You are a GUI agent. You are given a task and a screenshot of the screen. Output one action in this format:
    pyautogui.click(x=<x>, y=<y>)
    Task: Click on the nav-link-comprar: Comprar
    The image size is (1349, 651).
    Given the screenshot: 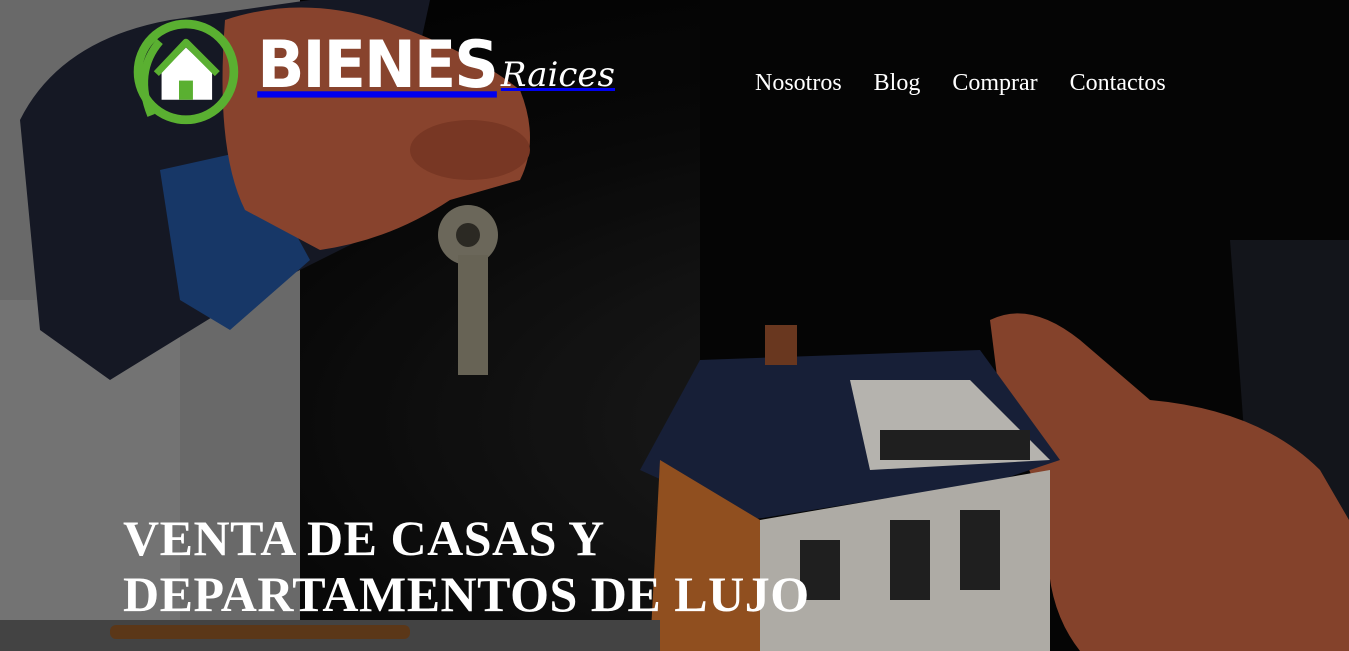 What is the action you would take?
    pyautogui.click(x=994, y=83)
    